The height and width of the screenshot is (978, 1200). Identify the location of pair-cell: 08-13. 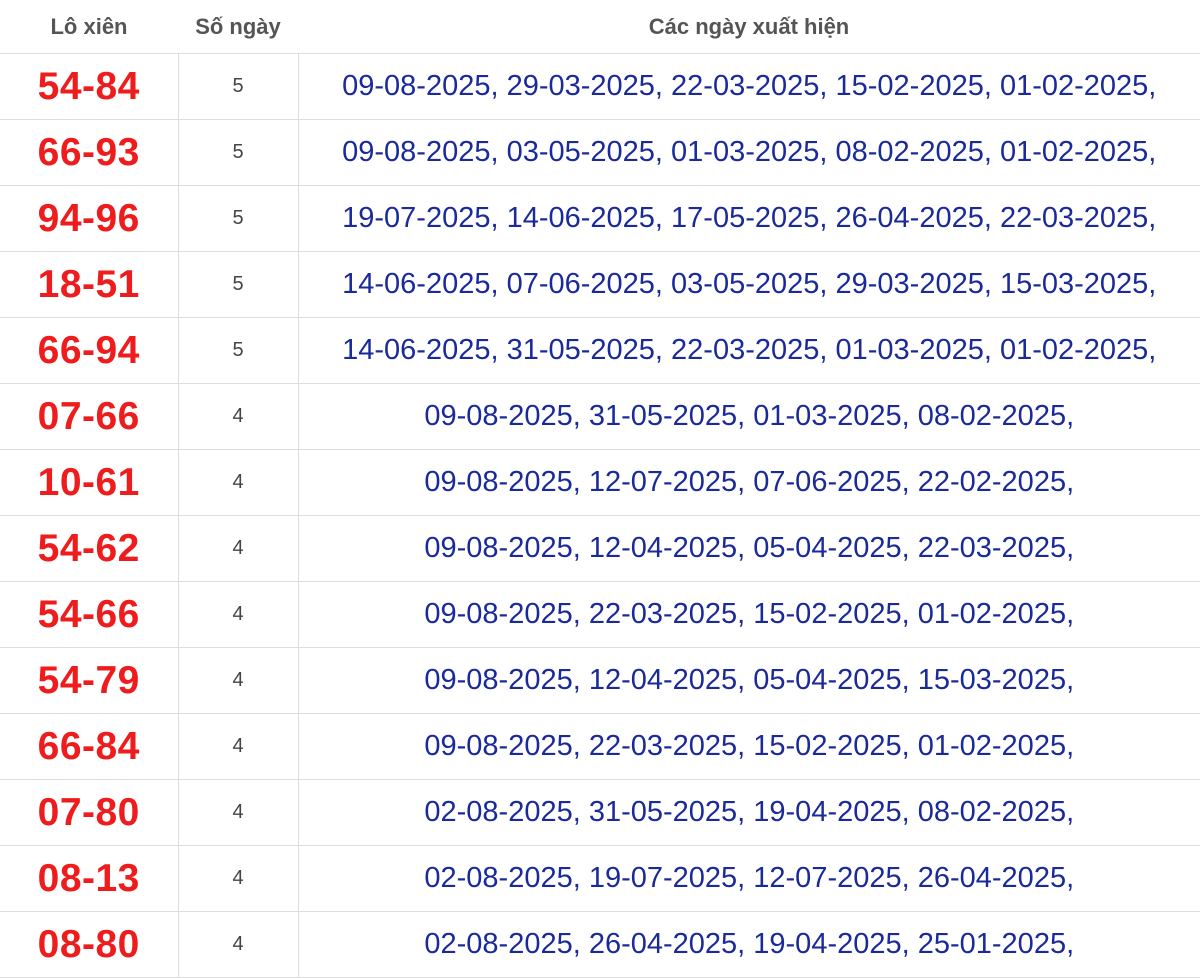
(89, 878).